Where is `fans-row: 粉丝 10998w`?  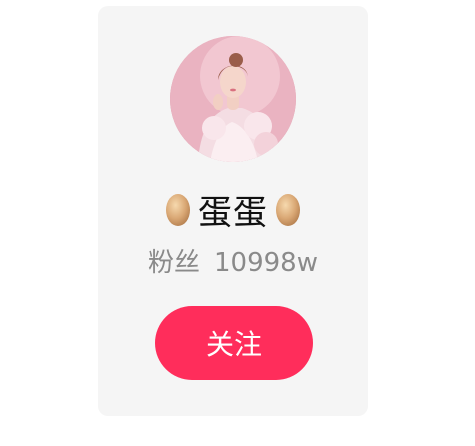 fans-row: 粉丝 10998w is located at coordinates (233, 260).